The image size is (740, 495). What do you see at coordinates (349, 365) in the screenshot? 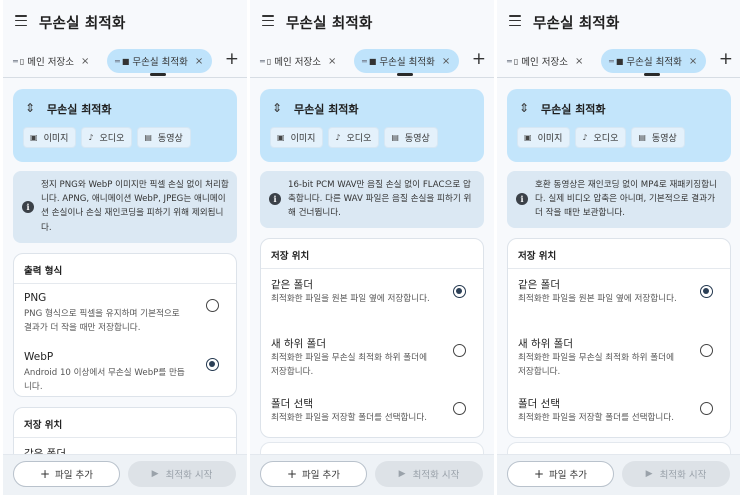
I see `option-description: 최적화한 파일을 무손실 최적화 하위 폴더에 저장합니다.` at bounding box center [349, 365].